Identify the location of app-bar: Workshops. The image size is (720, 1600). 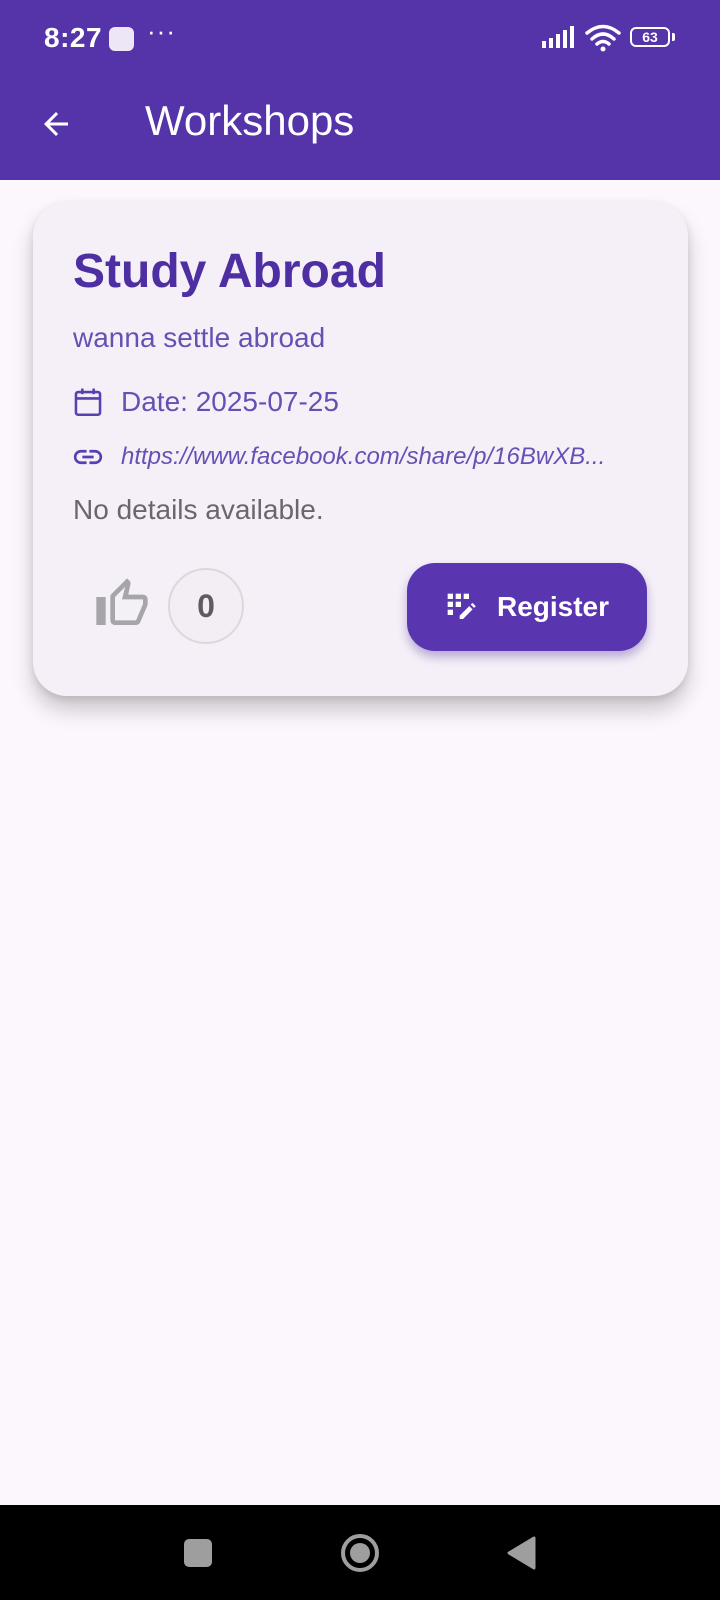
(360, 130).